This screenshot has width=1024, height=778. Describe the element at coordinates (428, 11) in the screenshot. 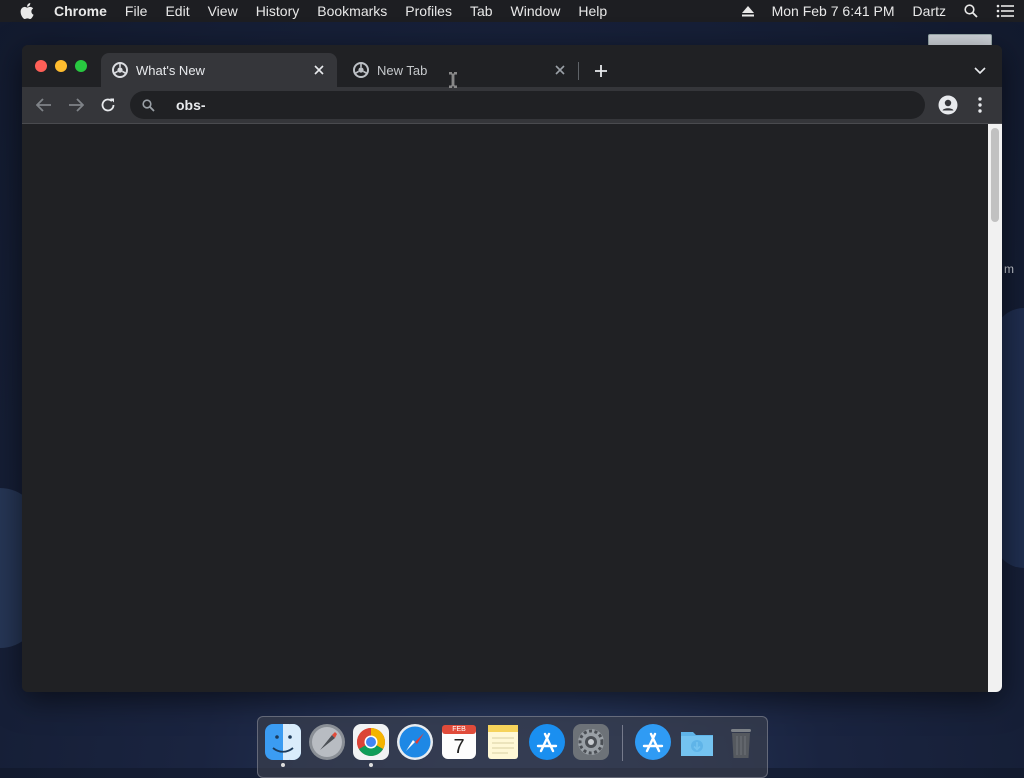

I see `menu-profiles: Profiles` at that location.